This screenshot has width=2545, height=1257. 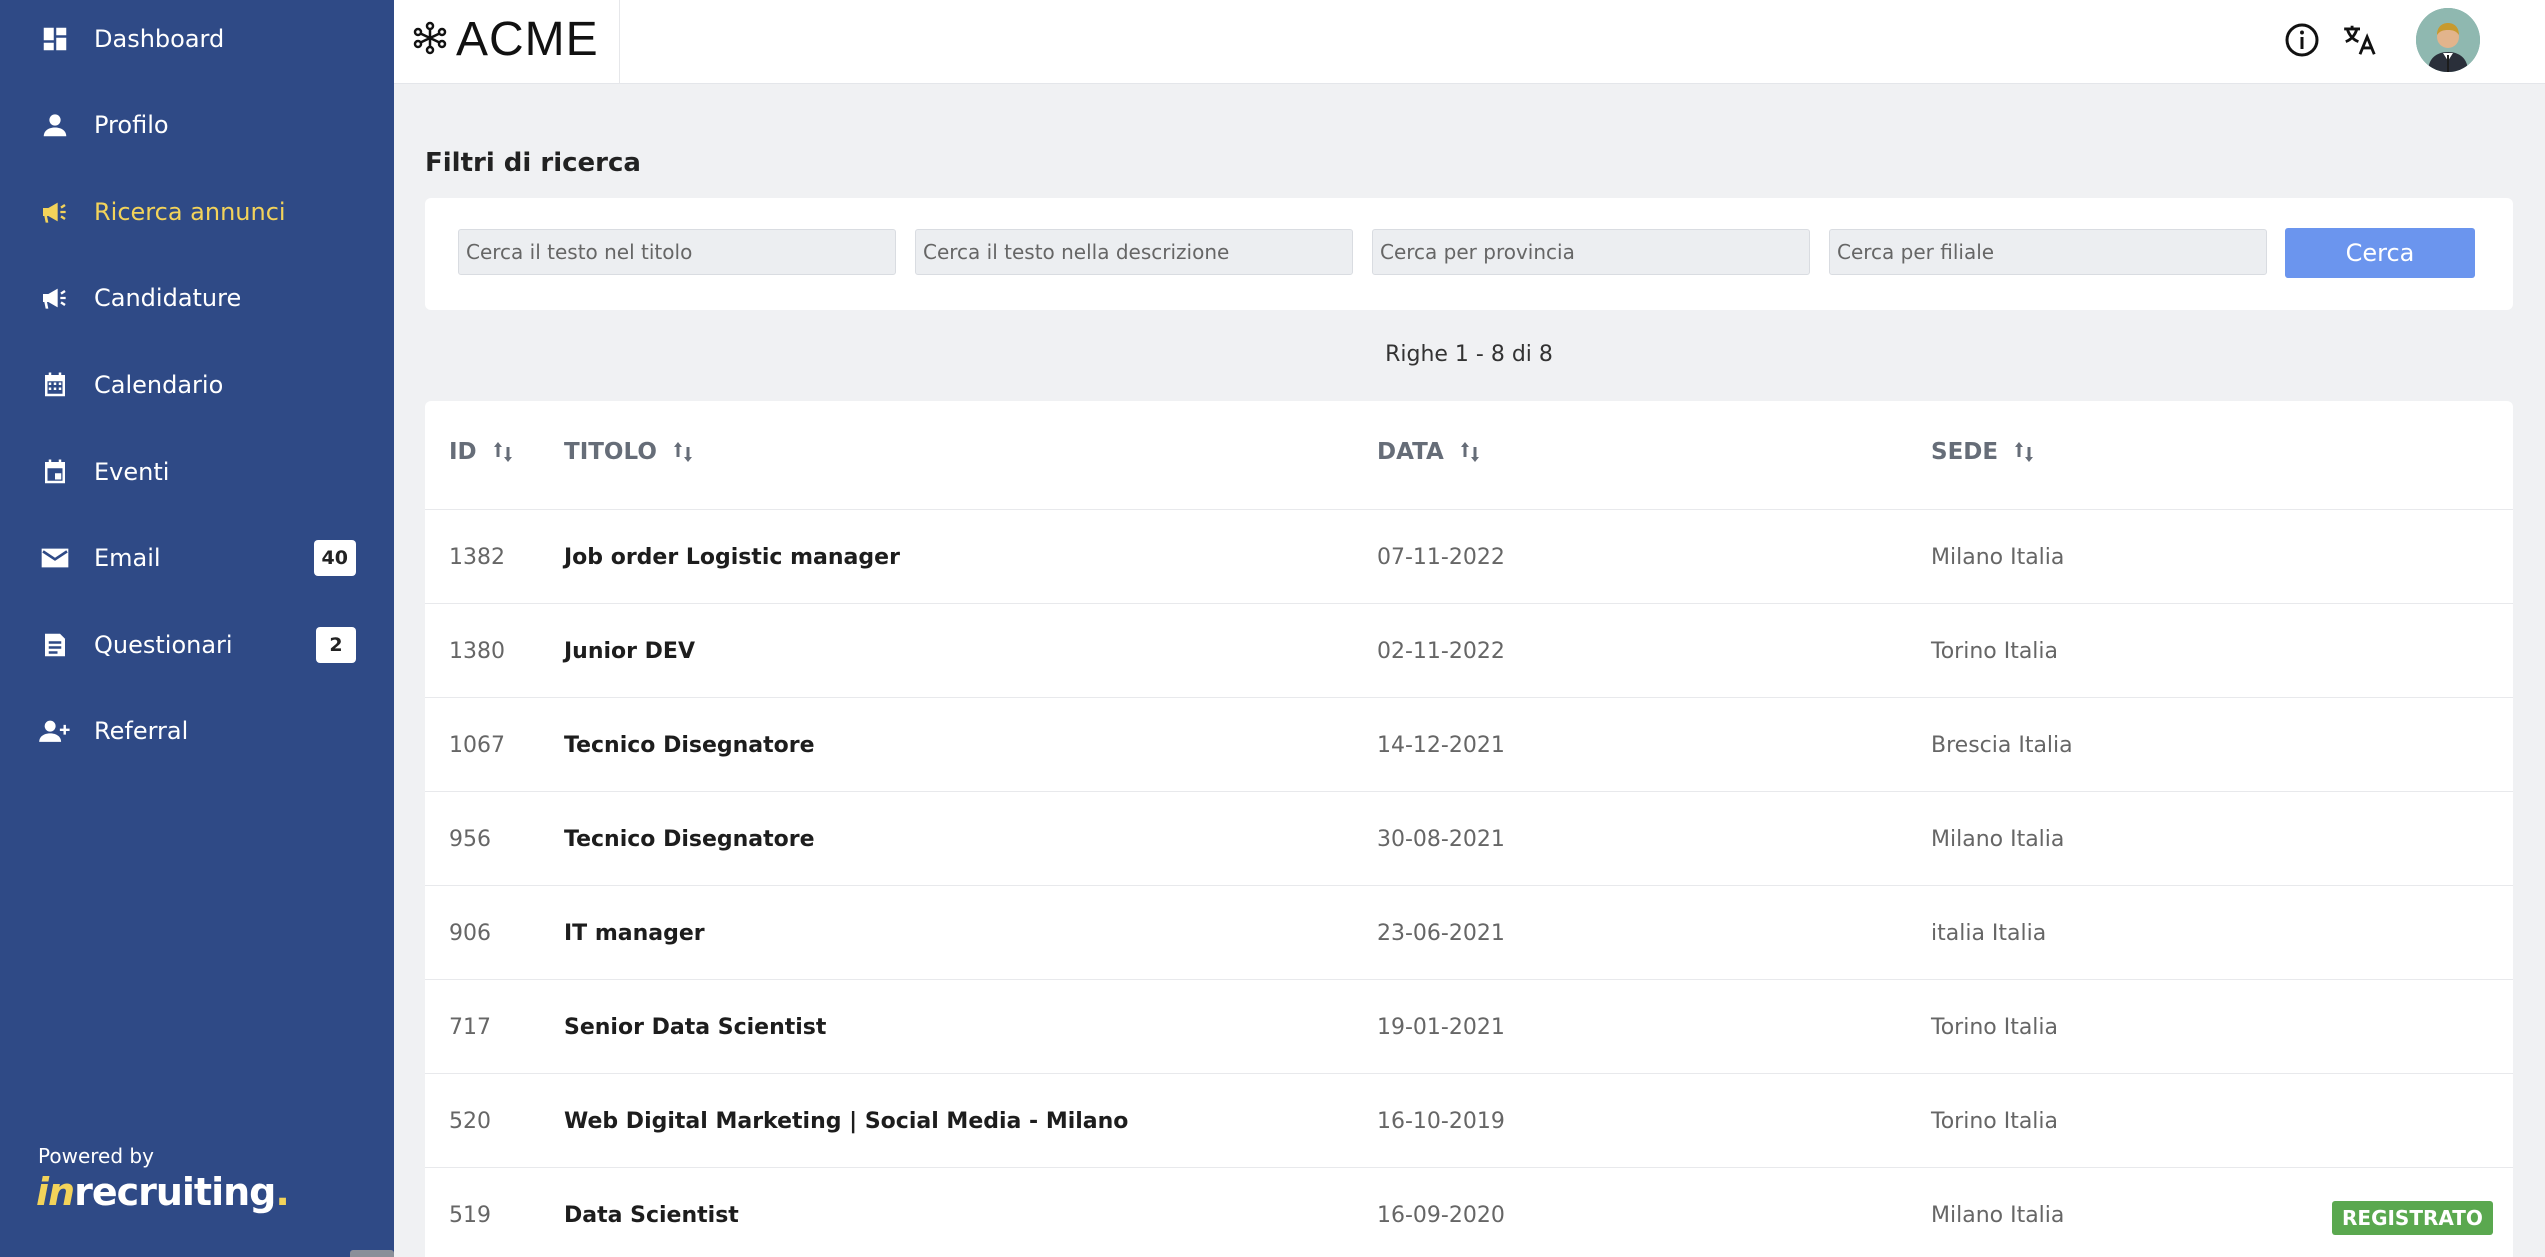 What do you see at coordinates (55, 39) in the screenshot?
I see `dashboard-icon` at bounding box center [55, 39].